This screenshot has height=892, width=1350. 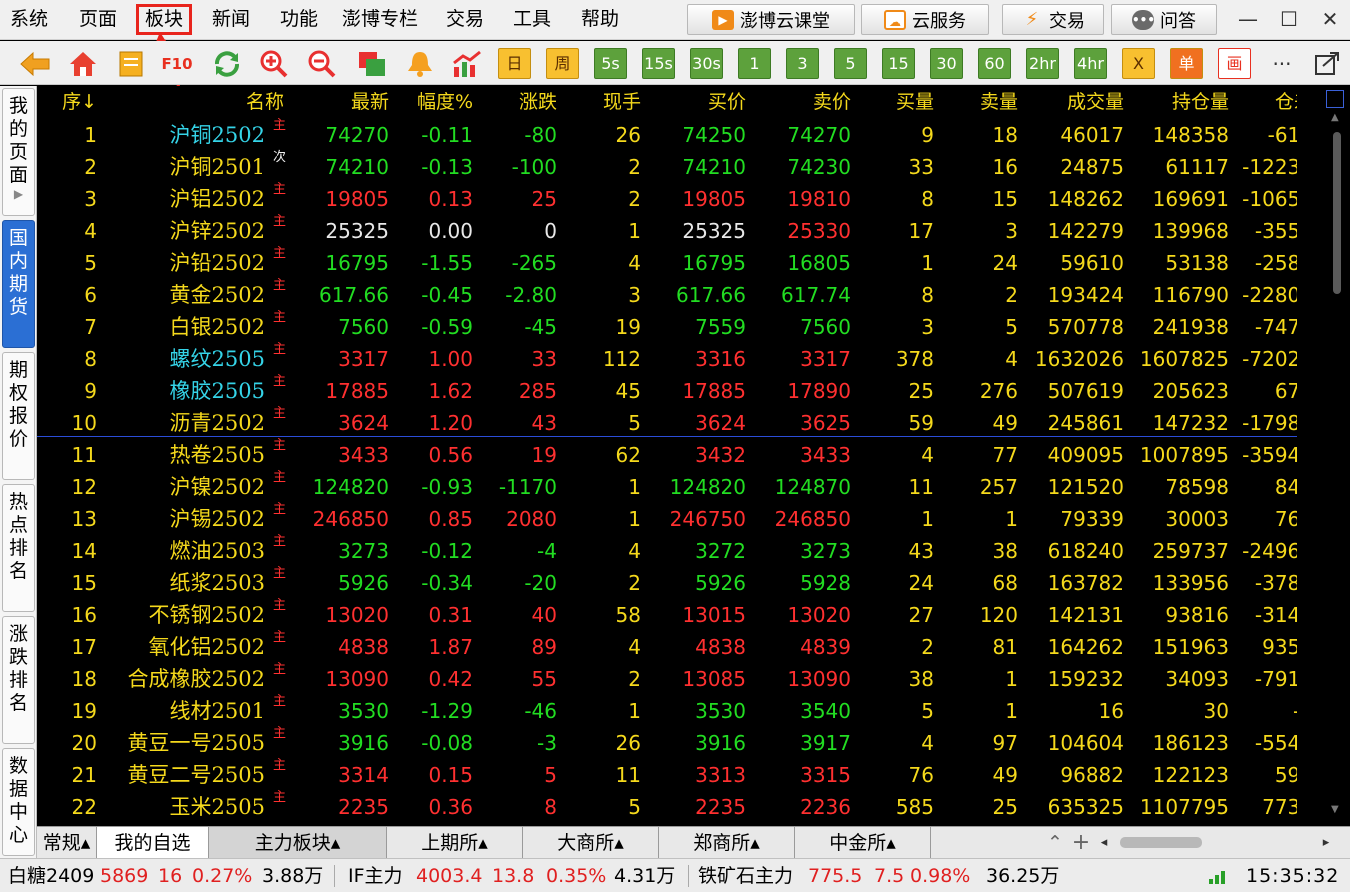 What do you see at coordinates (1248, 19) in the screenshot?
I see `minimize-button: —` at bounding box center [1248, 19].